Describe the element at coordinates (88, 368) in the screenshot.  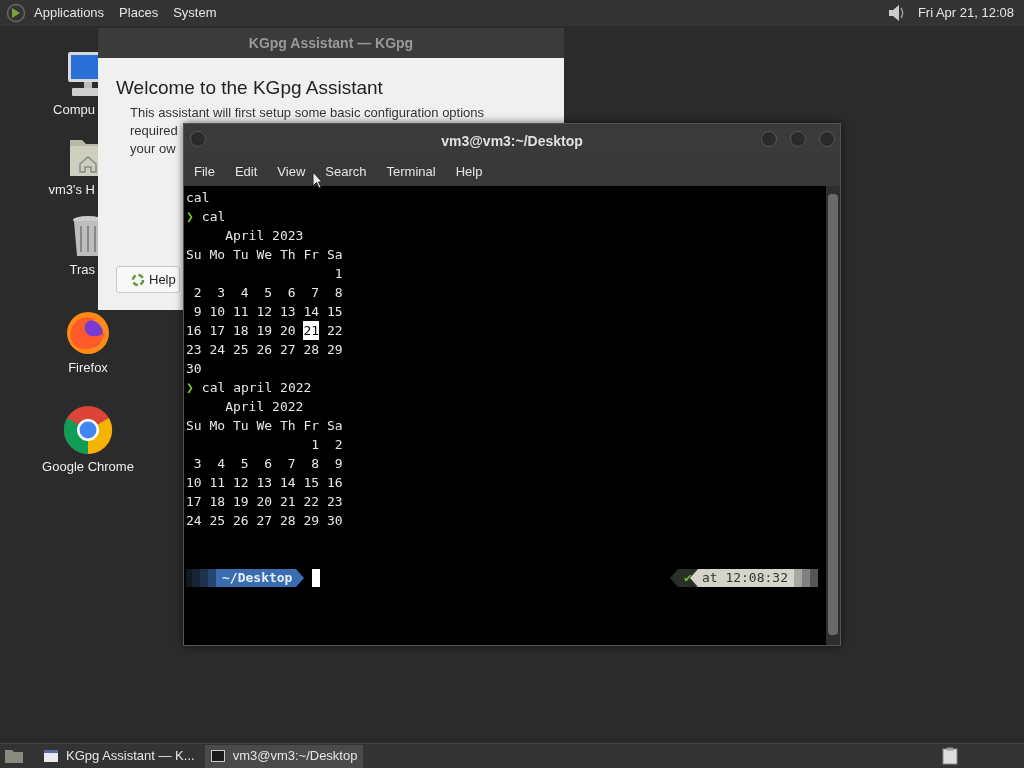
I see `desktop-icon-label: Firefox` at that location.